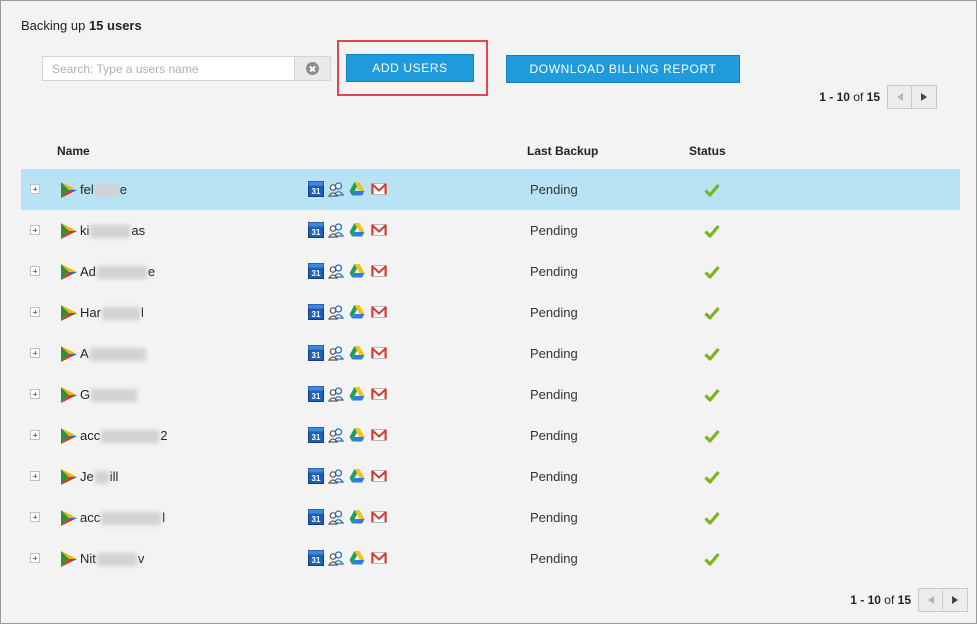 This screenshot has width=977, height=624. Describe the element at coordinates (562, 151) in the screenshot. I see `column-header-last-backup: Last Backup` at that location.